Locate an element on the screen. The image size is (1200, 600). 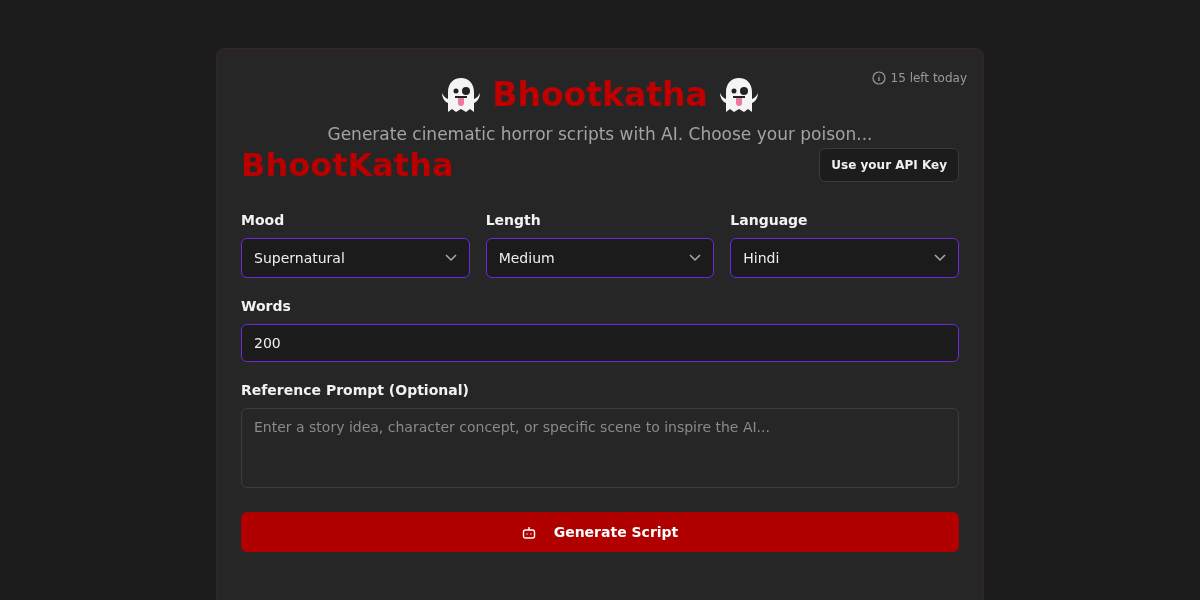
words-input: 200 is located at coordinates (600, 343).